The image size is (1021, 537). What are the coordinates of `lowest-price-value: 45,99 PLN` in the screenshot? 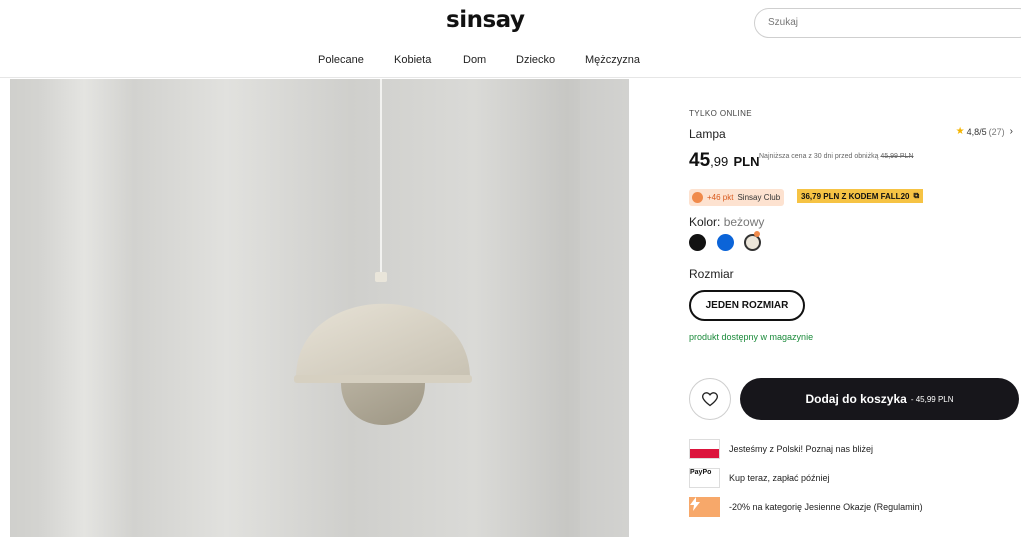 It's located at (897, 156).